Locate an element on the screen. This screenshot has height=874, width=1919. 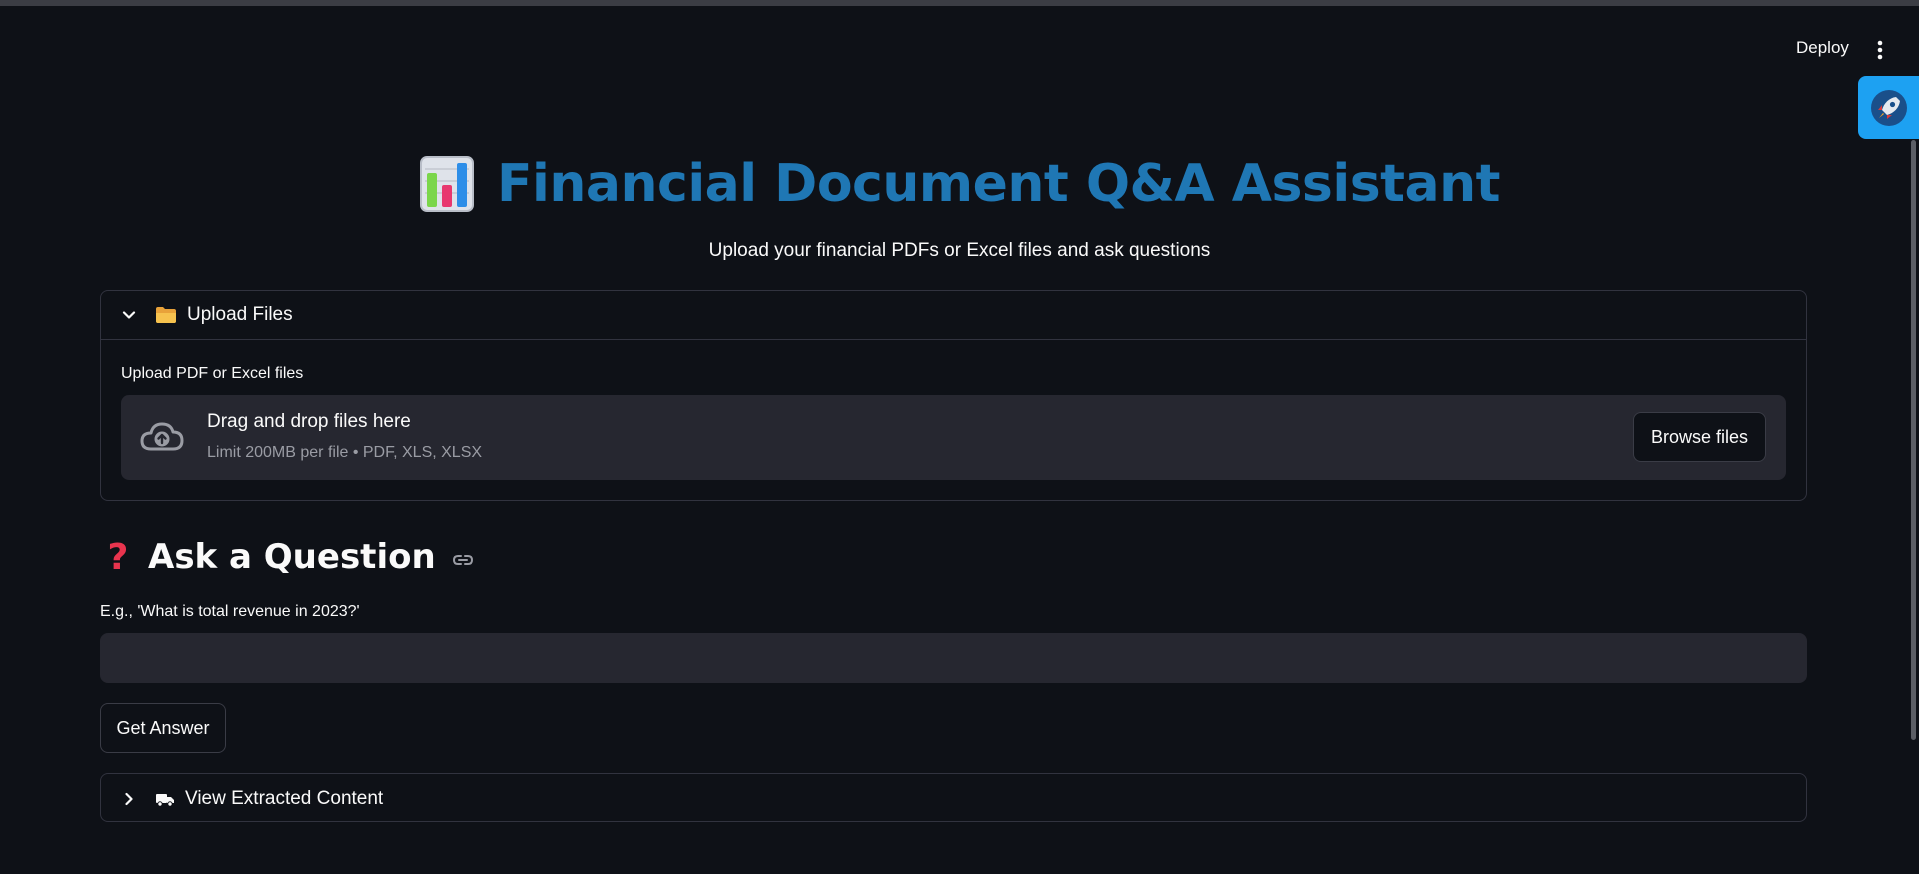
file-uploader-label: Upload PDF or Excel files is located at coordinates (212, 373).